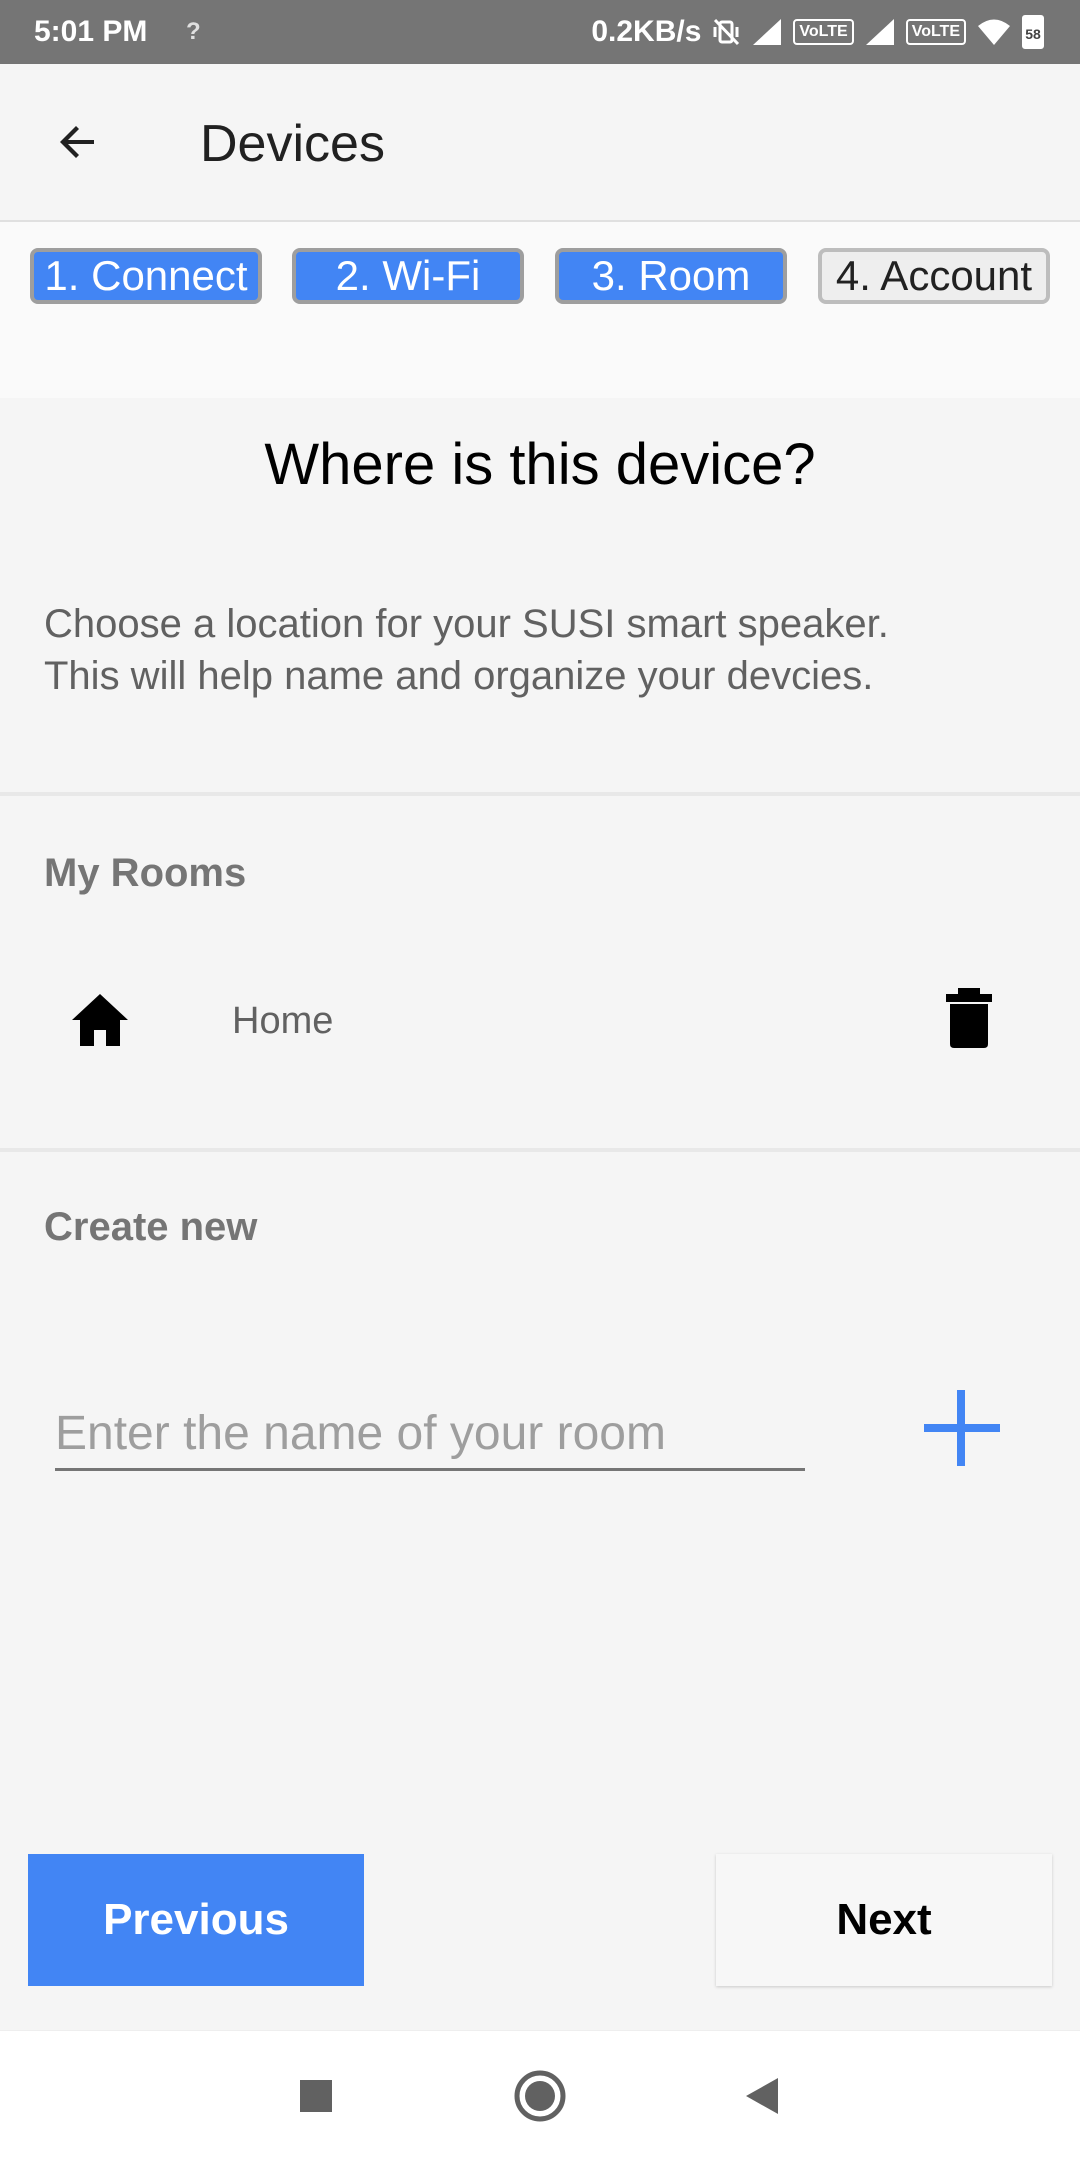  What do you see at coordinates (934, 276) in the screenshot?
I see `step-account: 4. Account` at bounding box center [934, 276].